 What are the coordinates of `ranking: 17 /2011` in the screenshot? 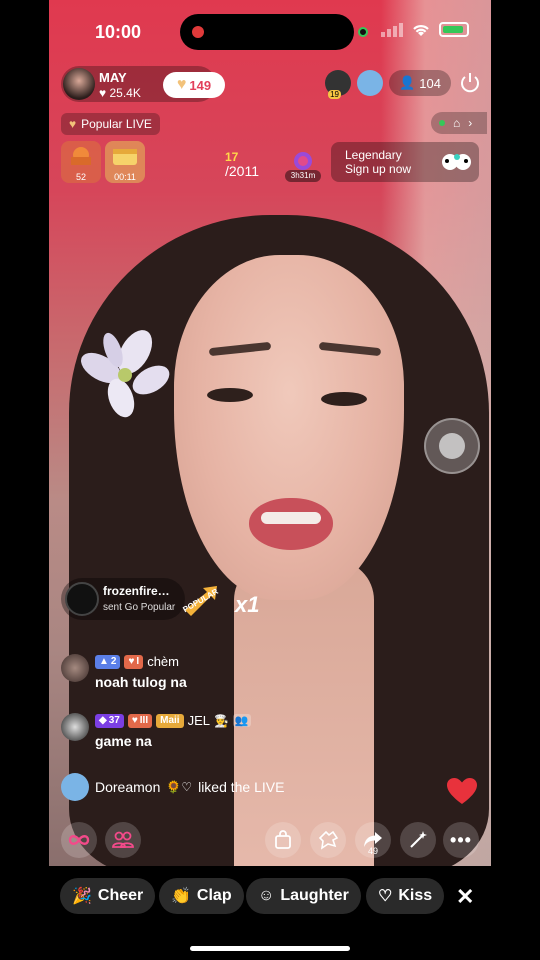 It's located at (242, 164).